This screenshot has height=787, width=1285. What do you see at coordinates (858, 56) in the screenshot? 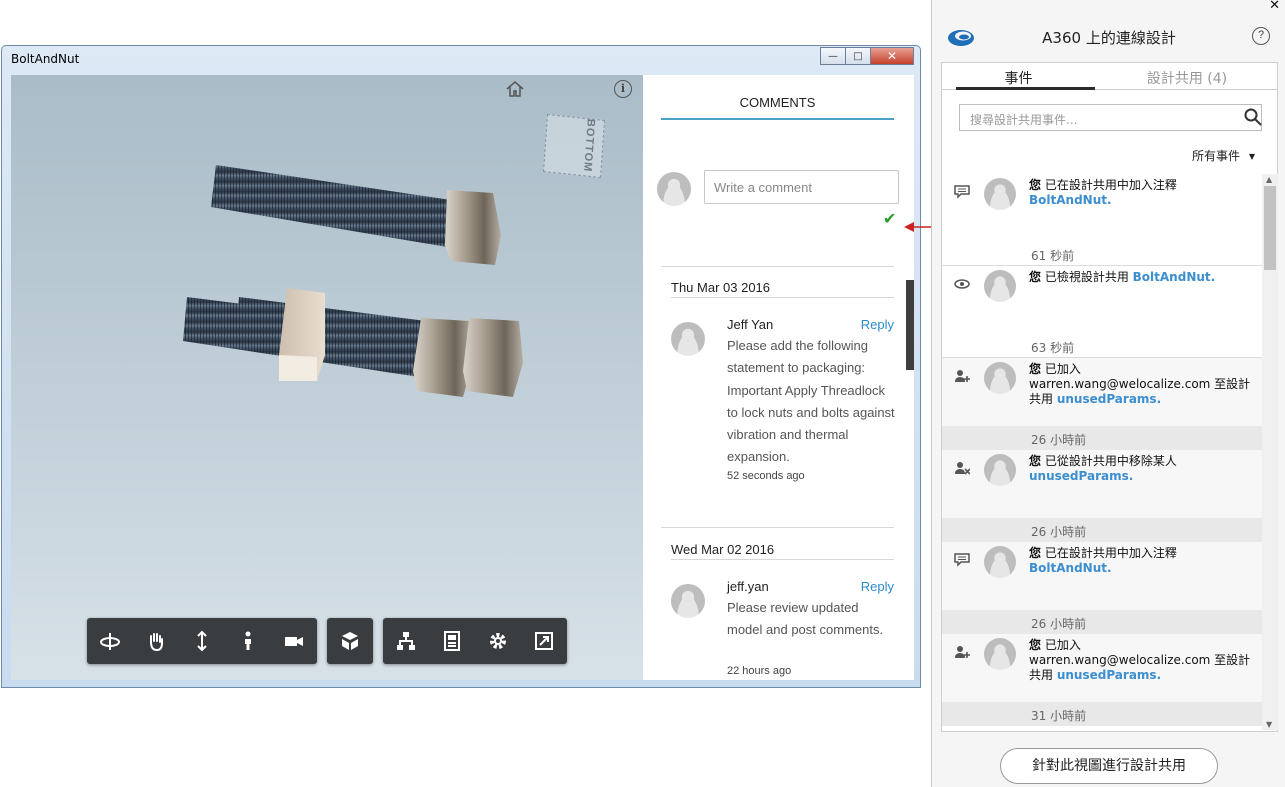
I see `maximize-button: □` at bounding box center [858, 56].